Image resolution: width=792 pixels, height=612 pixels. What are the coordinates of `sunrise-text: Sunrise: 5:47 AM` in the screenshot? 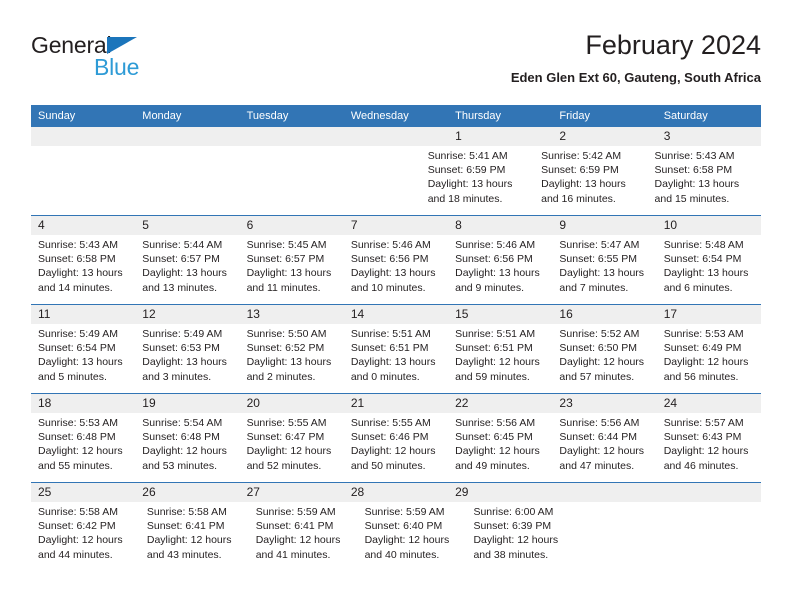 It's located at (599, 245).